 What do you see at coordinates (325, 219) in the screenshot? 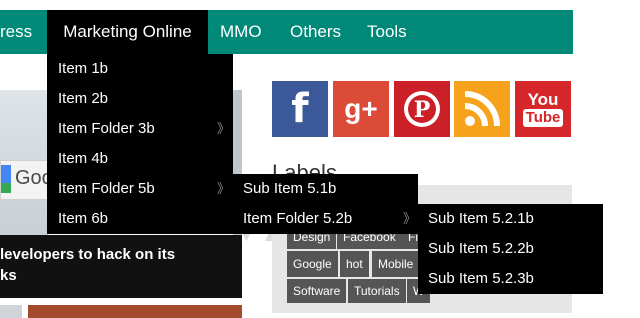
I see `submenu-item-folder-5-2b: Item Folder 5.2b` at bounding box center [325, 219].